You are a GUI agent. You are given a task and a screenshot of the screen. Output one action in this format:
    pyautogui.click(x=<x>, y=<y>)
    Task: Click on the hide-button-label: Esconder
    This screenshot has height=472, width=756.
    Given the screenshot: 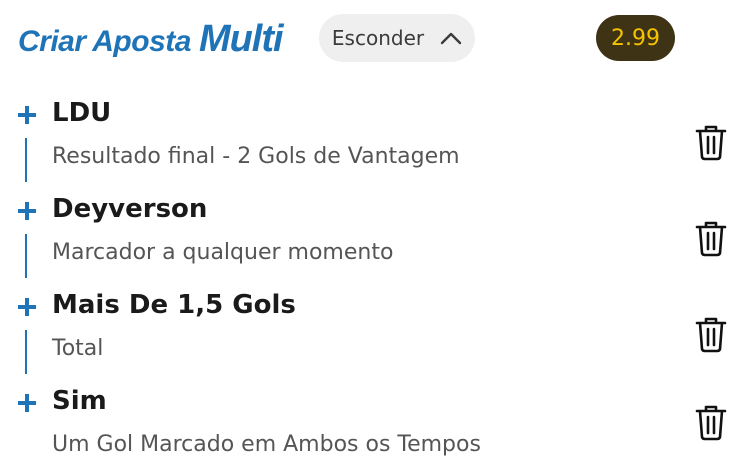 What is the action you would take?
    pyautogui.click(x=378, y=38)
    